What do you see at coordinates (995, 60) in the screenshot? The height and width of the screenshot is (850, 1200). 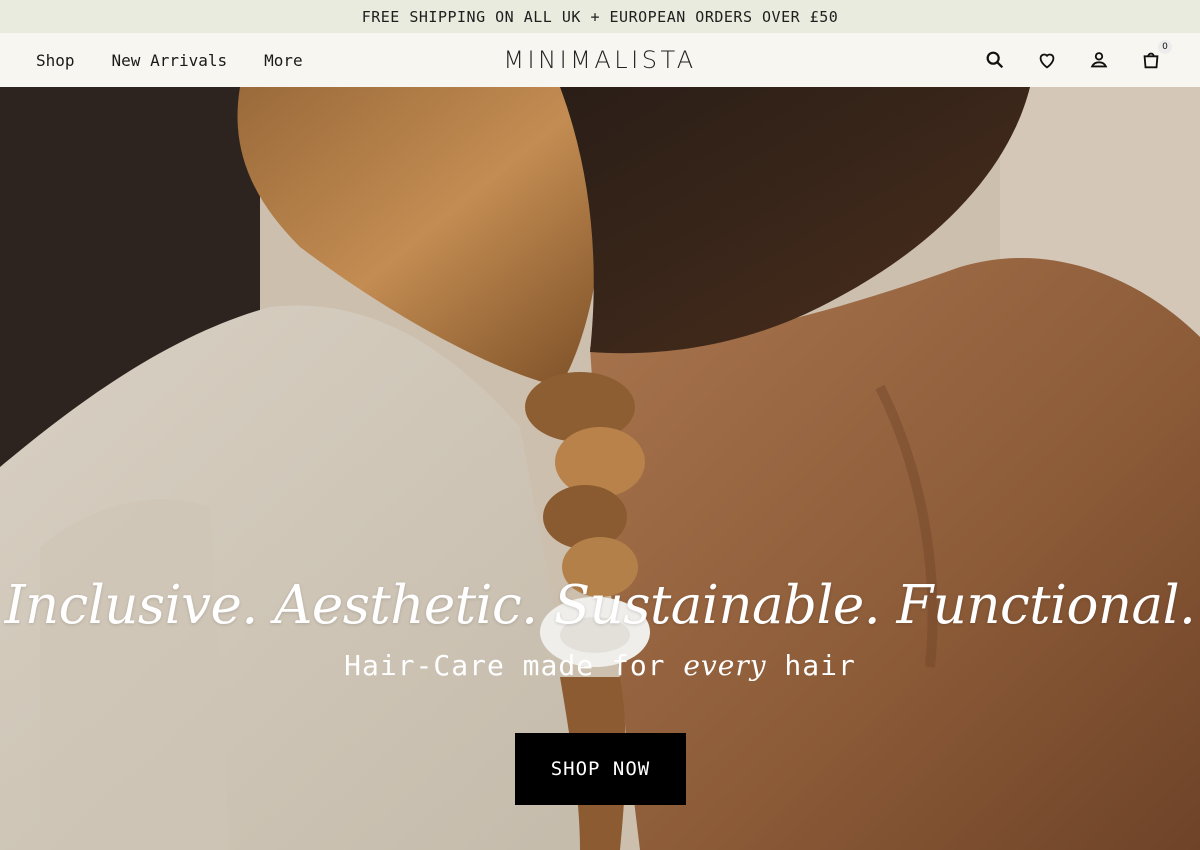 I see `search-icon` at bounding box center [995, 60].